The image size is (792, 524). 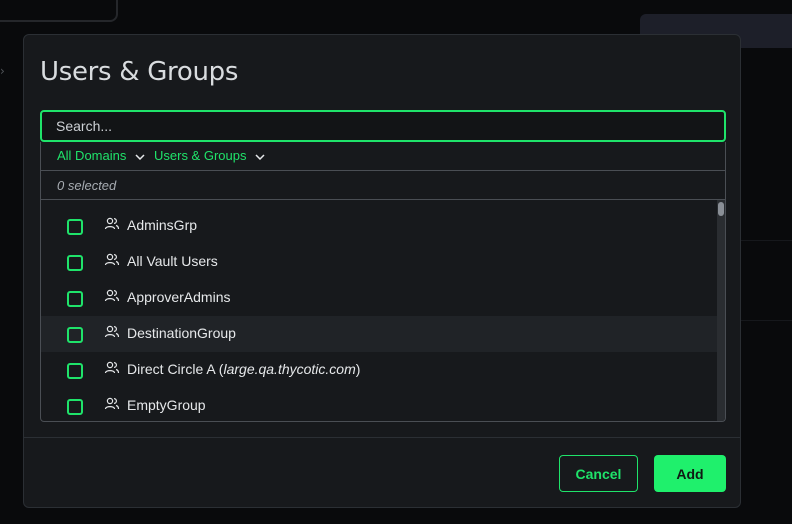 I want to click on item-label: All Vault Users, so click(x=172, y=261).